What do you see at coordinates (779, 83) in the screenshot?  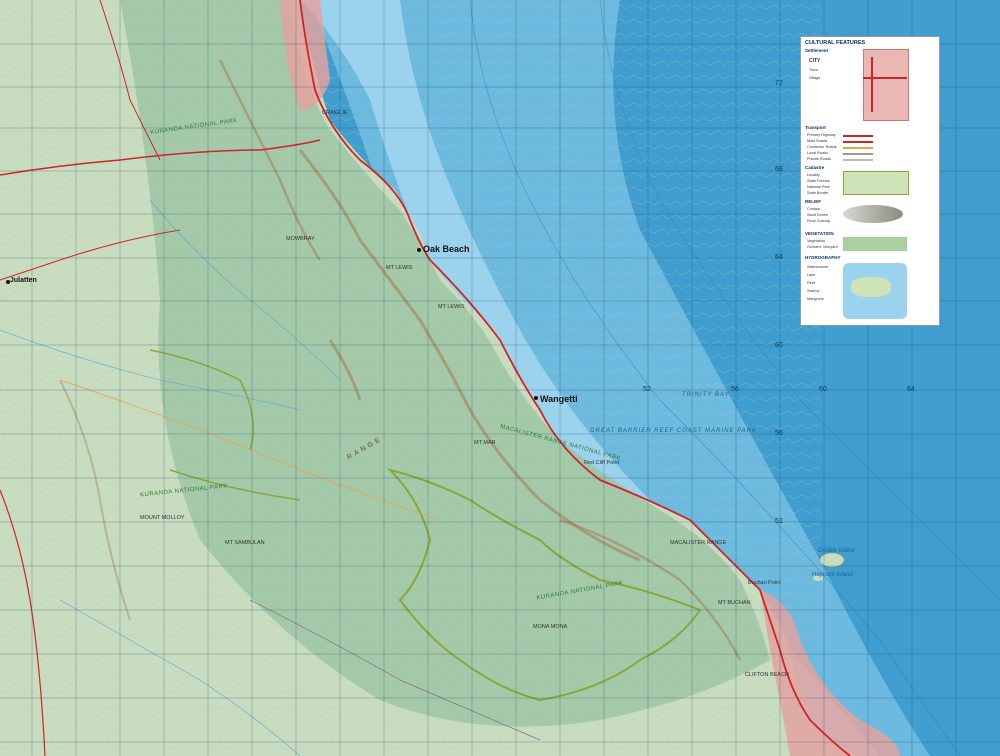 I see `grid-label-y-72: 72` at bounding box center [779, 83].